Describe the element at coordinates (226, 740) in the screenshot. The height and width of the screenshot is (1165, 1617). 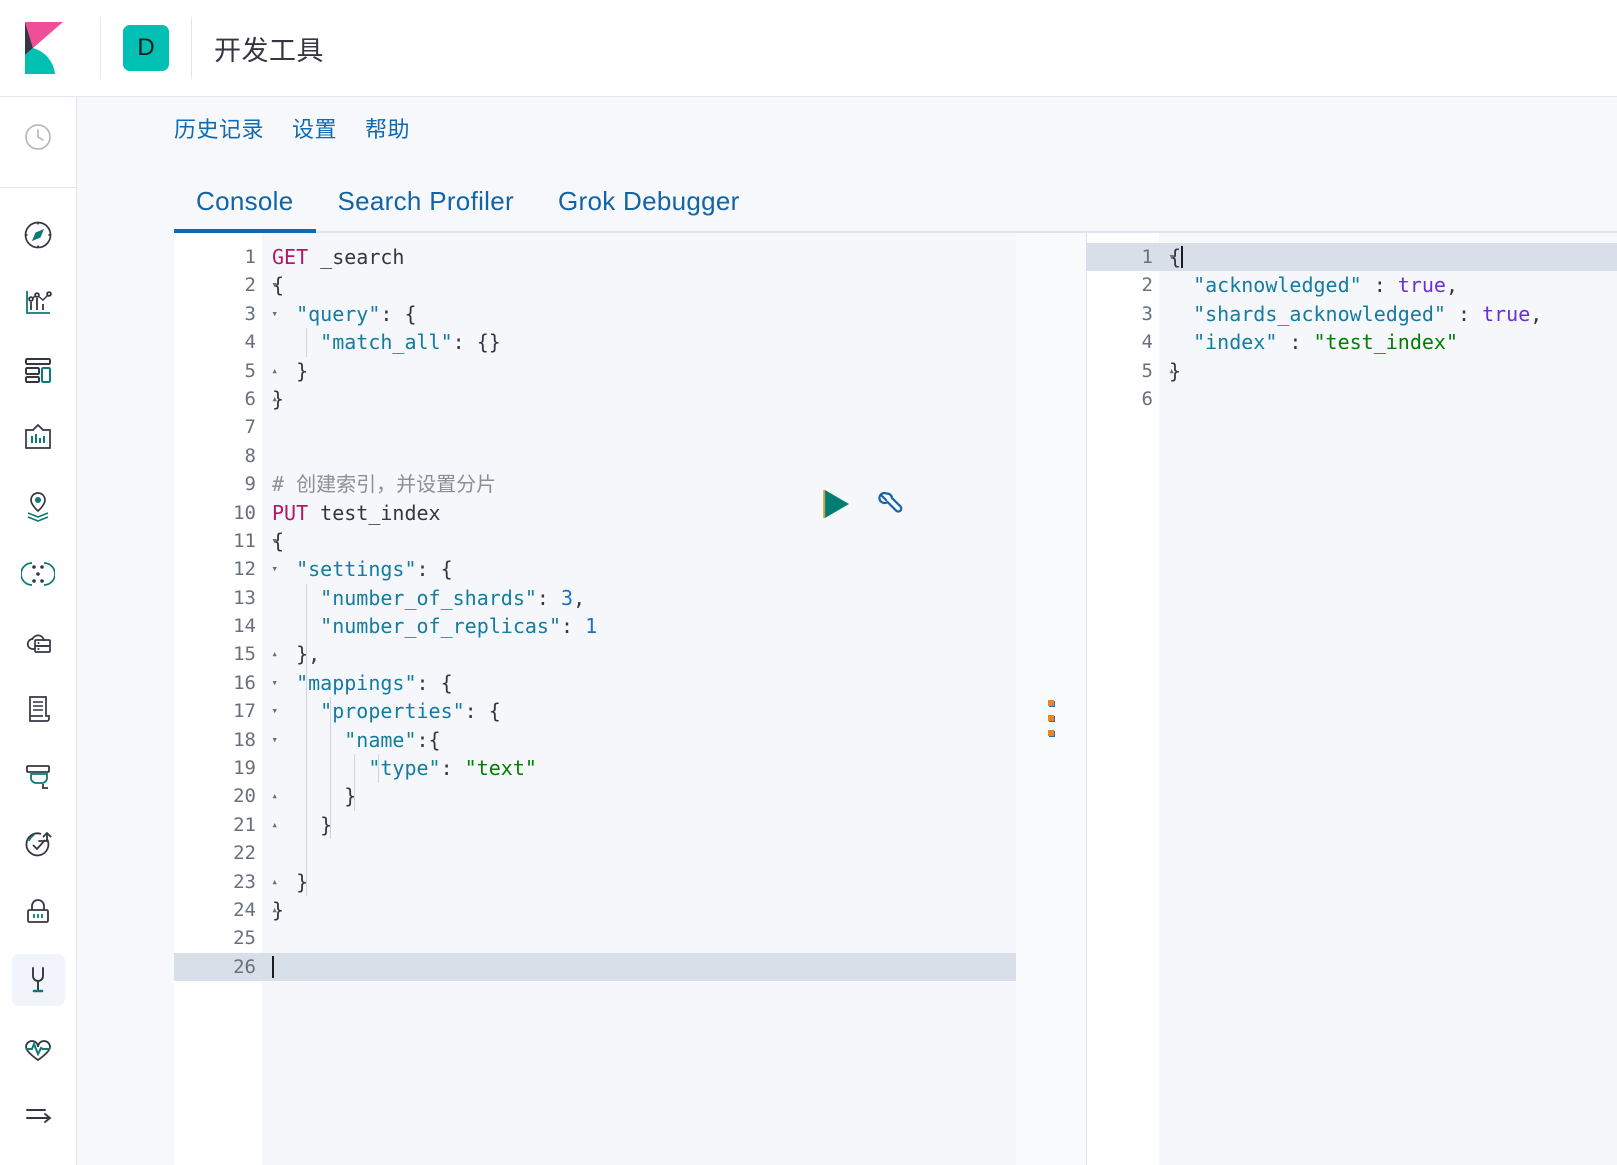
I see `gutter-line: 18 ▾` at that location.